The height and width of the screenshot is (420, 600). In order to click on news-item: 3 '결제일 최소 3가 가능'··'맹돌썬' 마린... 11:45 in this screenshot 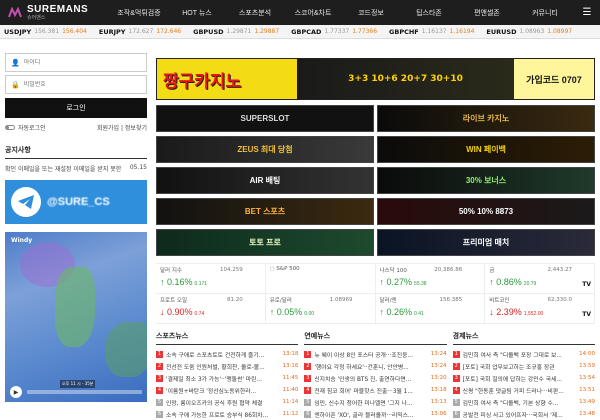, I will do `click(227, 378)`.